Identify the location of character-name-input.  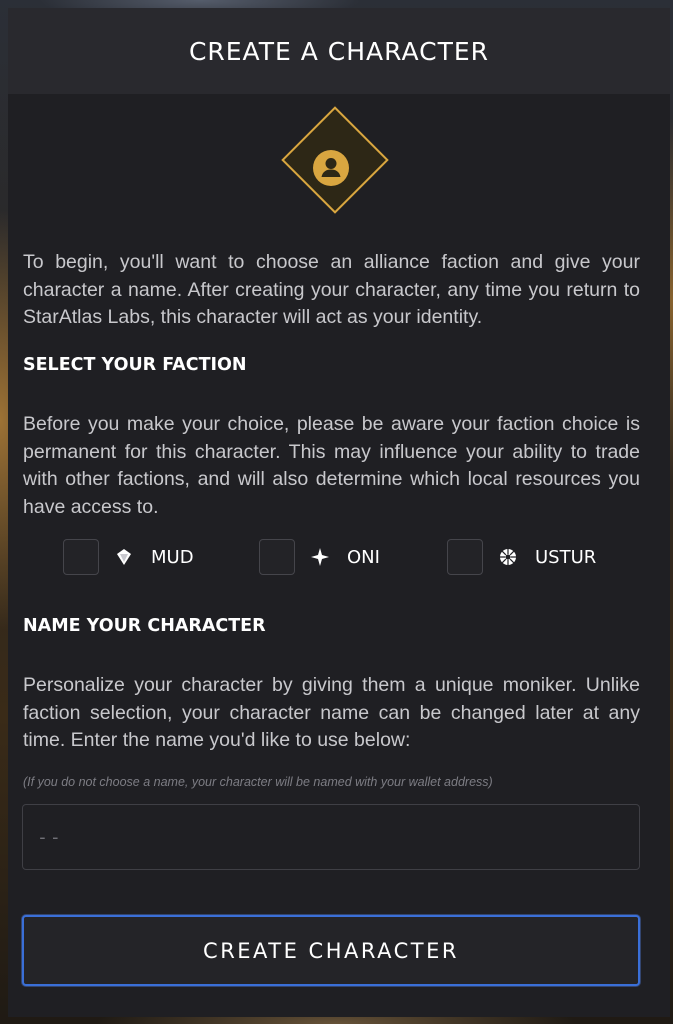
(331, 837).